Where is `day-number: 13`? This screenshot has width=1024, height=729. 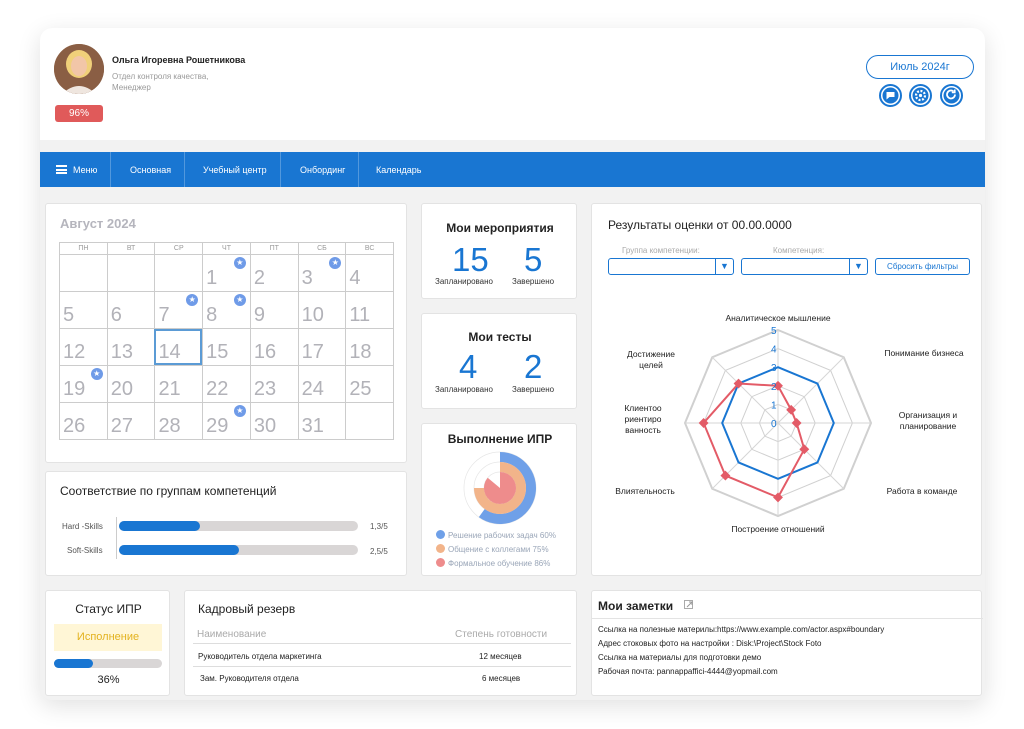 day-number: 13 is located at coordinates (121, 352).